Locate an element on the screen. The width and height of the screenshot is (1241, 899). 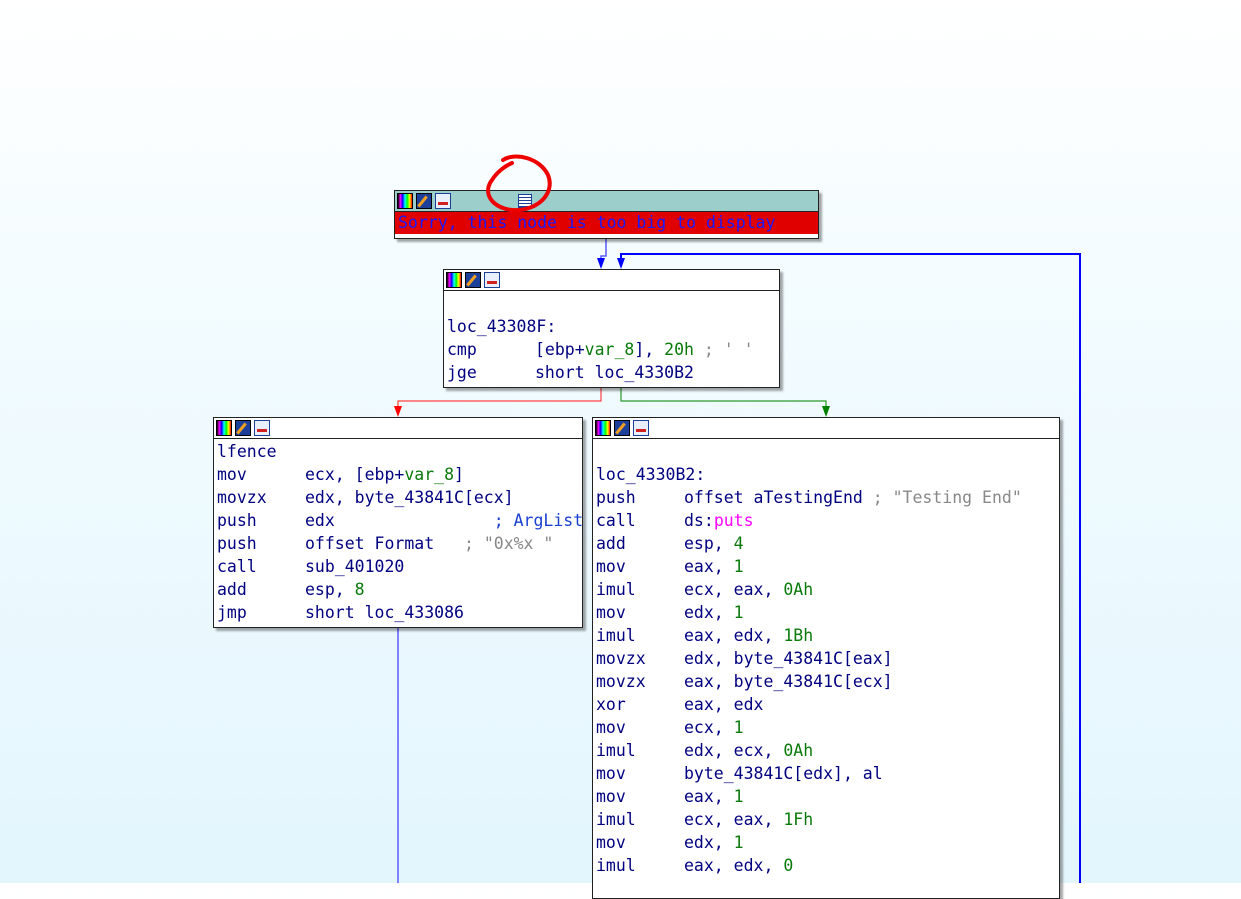
code-line: movzx edx, byte_43841C[eax] is located at coordinates (826, 658).